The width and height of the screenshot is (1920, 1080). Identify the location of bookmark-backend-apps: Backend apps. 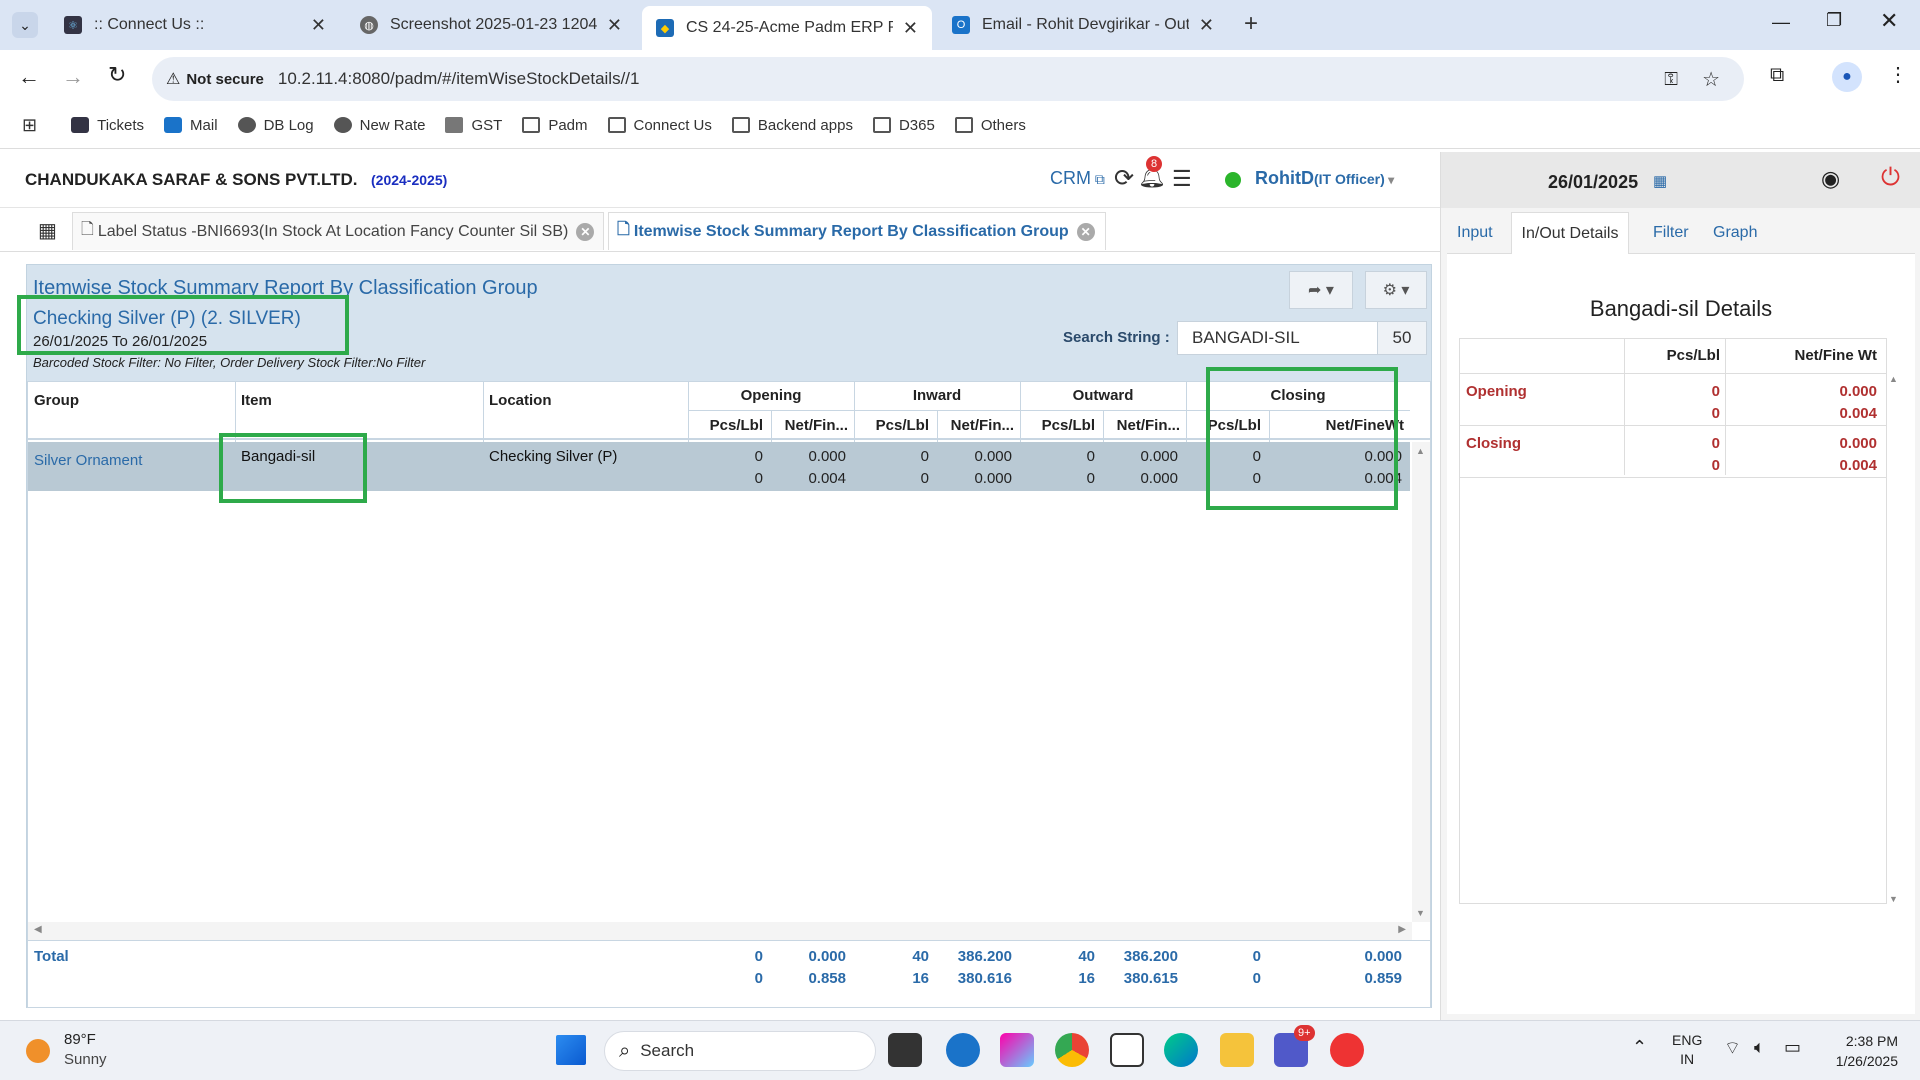
(792, 125).